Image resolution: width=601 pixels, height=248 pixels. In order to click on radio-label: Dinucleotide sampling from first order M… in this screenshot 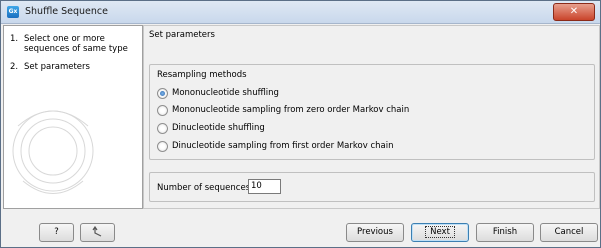, I will do `click(283, 146)`.